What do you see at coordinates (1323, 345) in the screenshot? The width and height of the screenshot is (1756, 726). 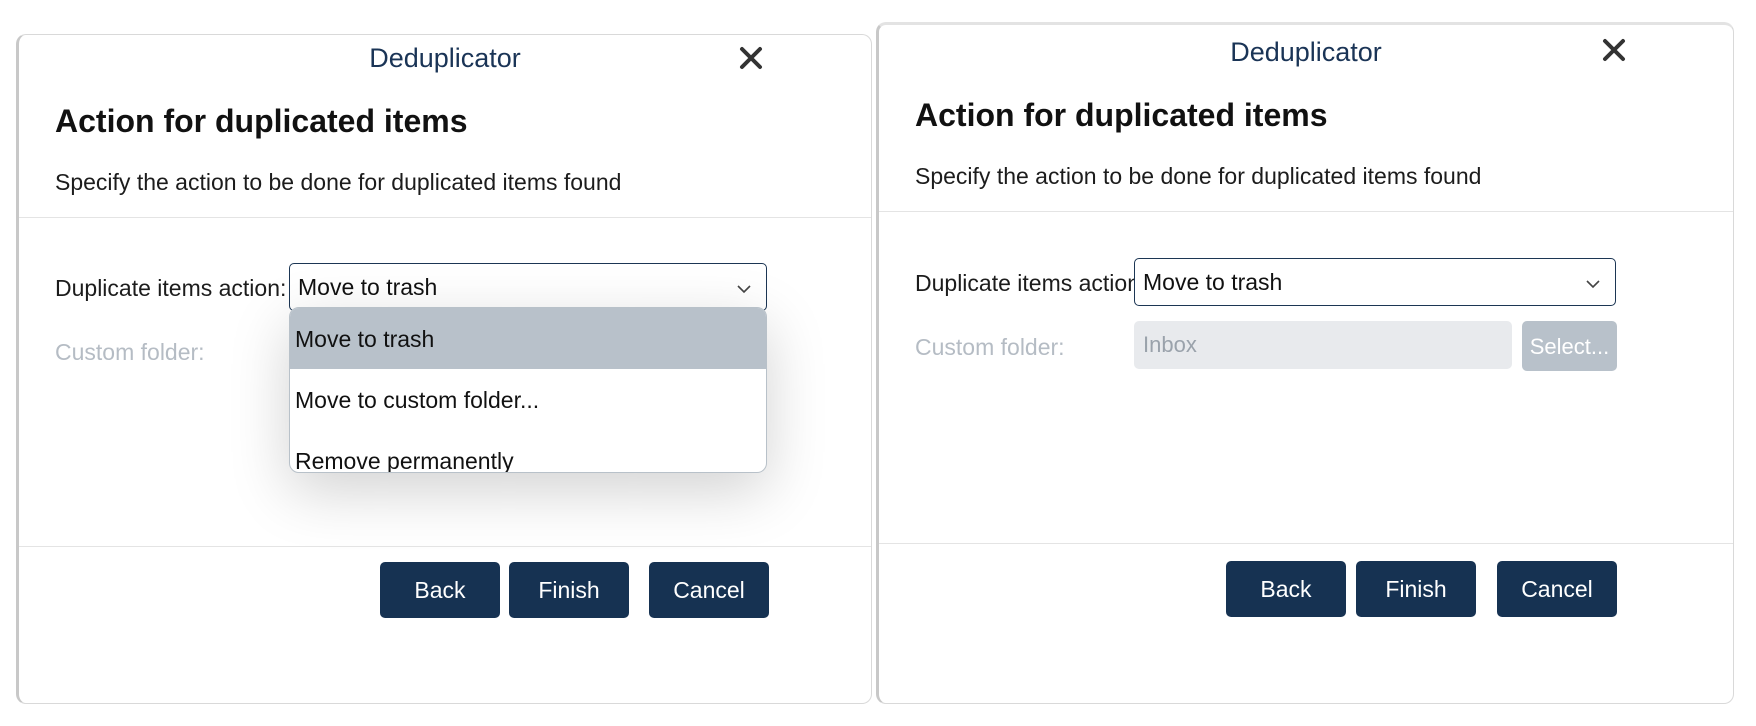 I see `custom-folder-input: Inbox` at bounding box center [1323, 345].